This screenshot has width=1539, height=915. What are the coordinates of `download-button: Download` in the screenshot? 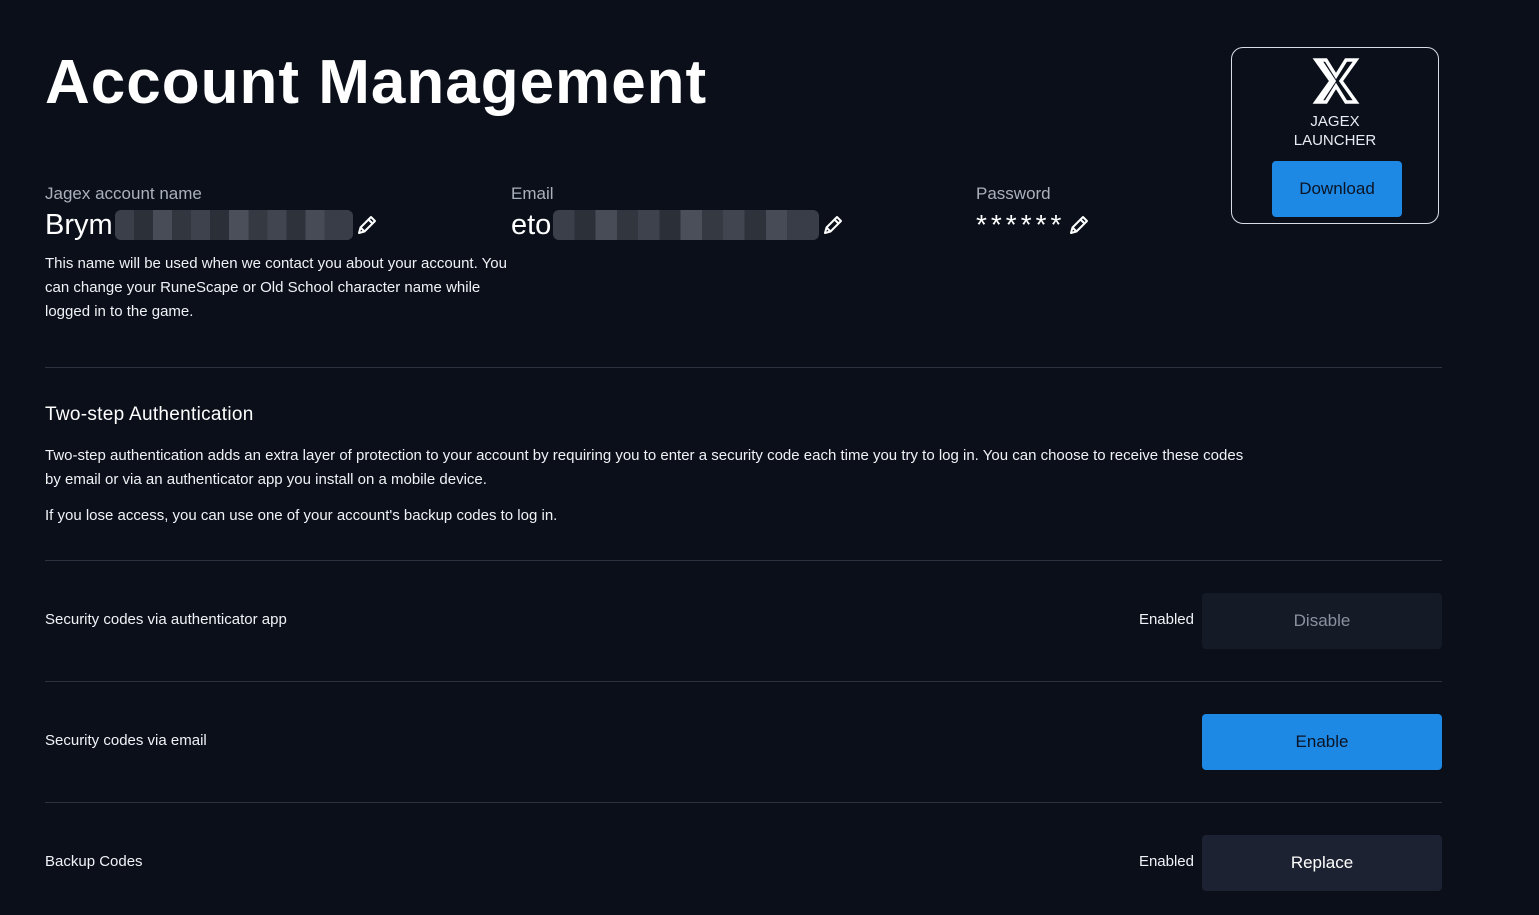 It's located at (1337, 189).